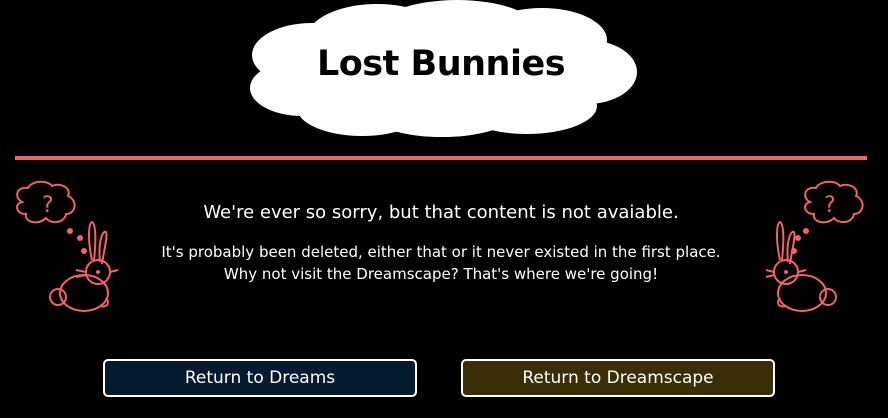 The image size is (888, 418). I want to click on divider, so click(441, 158).